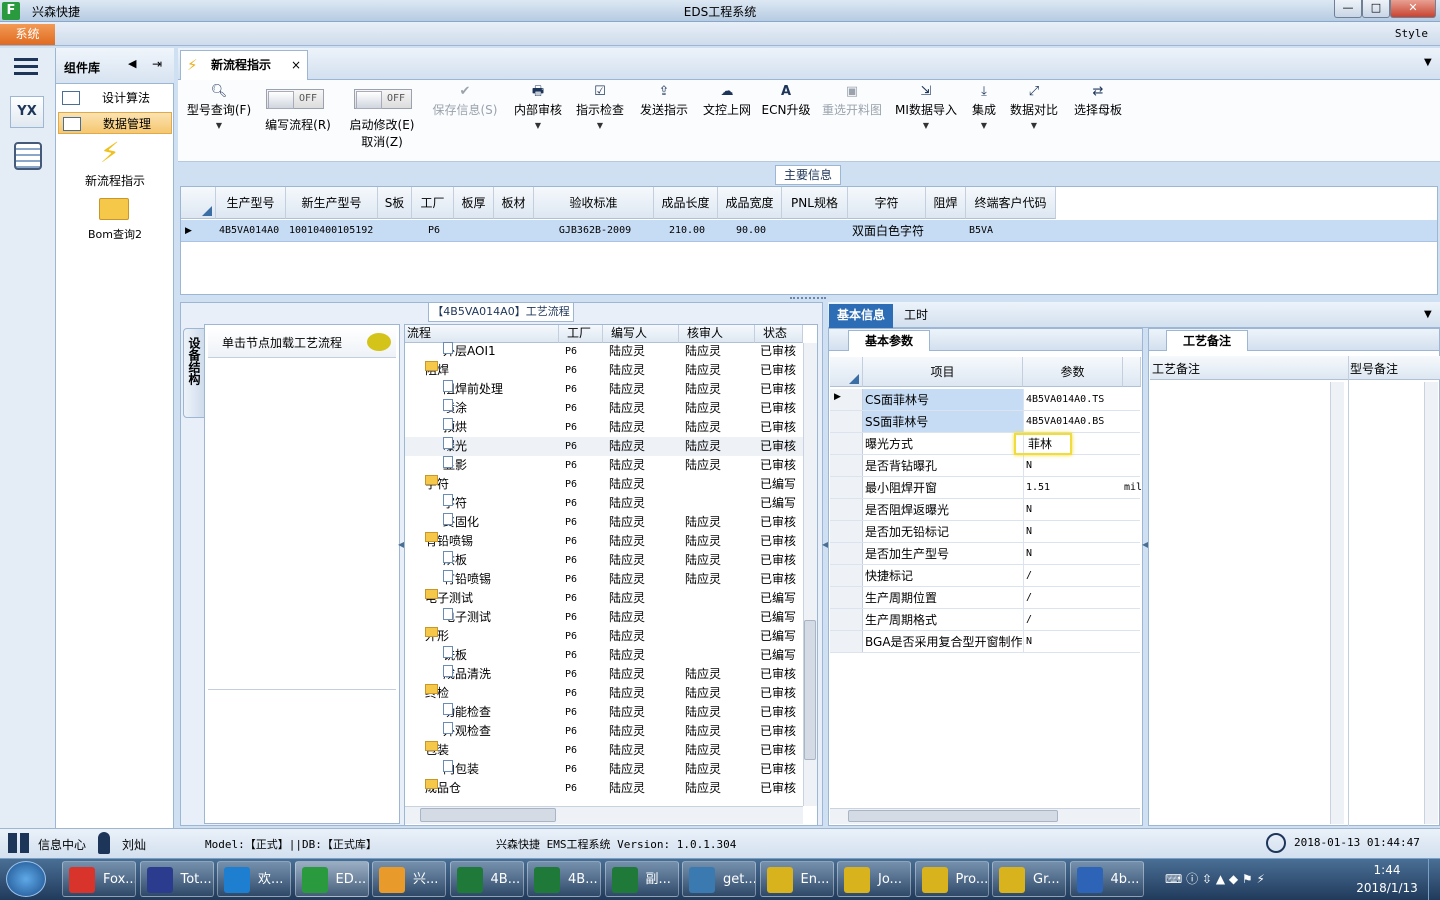  Describe the element at coordinates (157, 64) in the screenshot. I see `pin-panel-icon: ⇥` at that location.